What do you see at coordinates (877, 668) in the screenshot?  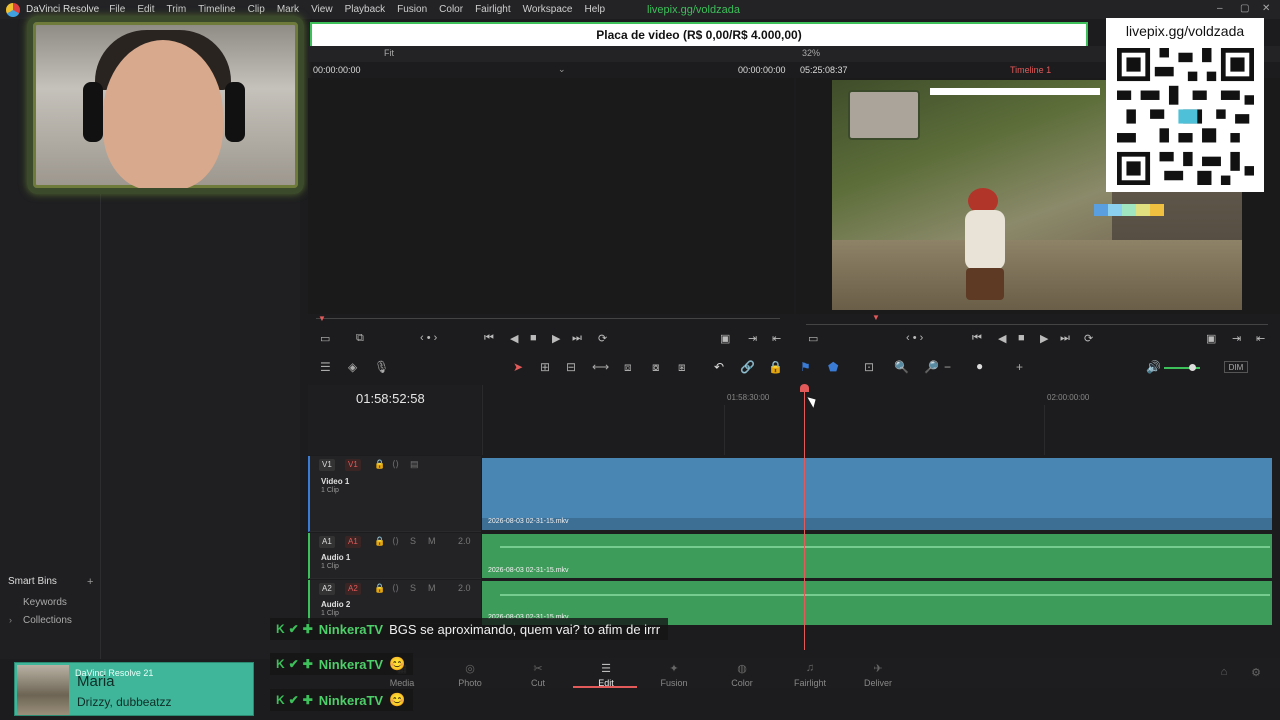 I see `deliver-page-icon: ✈` at bounding box center [877, 668].